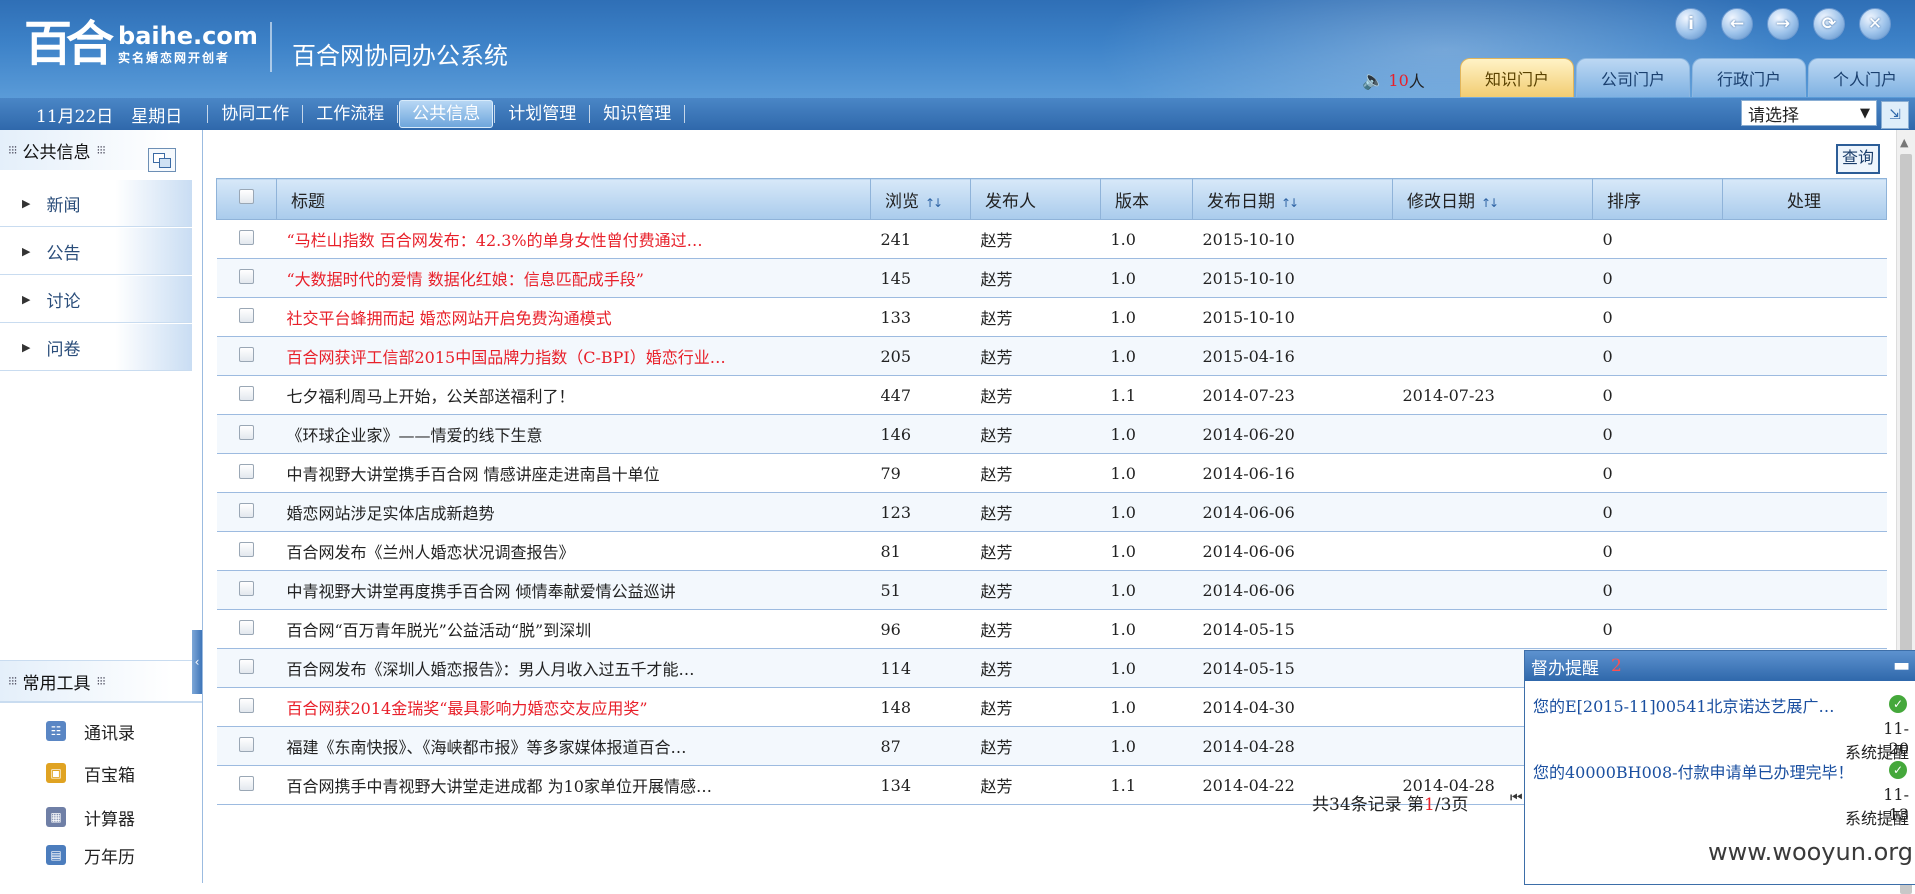 This screenshot has width=1915, height=894. What do you see at coordinates (1783, 24) in the screenshot?
I see `forward-icon: →` at bounding box center [1783, 24].